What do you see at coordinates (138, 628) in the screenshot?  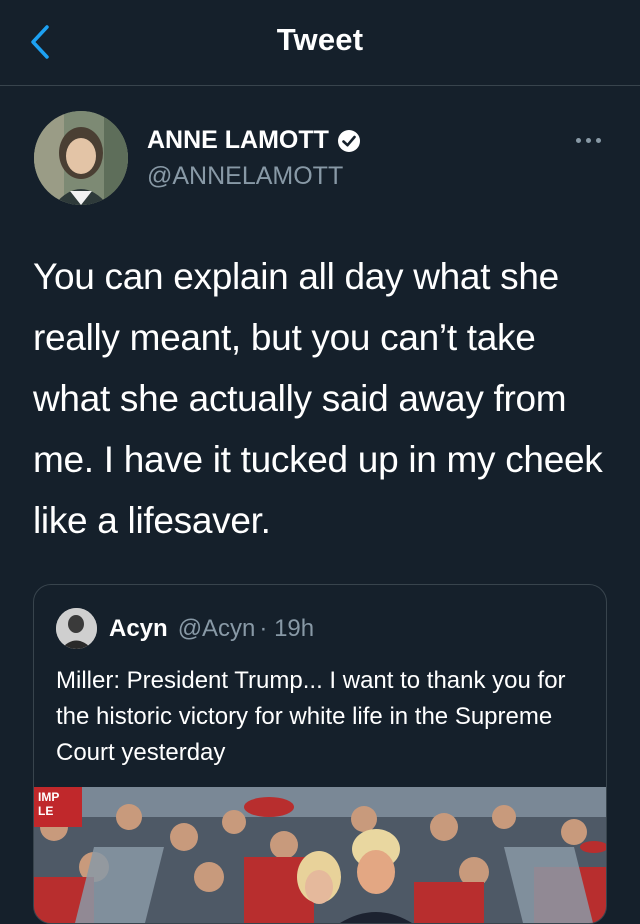 I see `quoted-author-name: Acyn` at bounding box center [138, 628].